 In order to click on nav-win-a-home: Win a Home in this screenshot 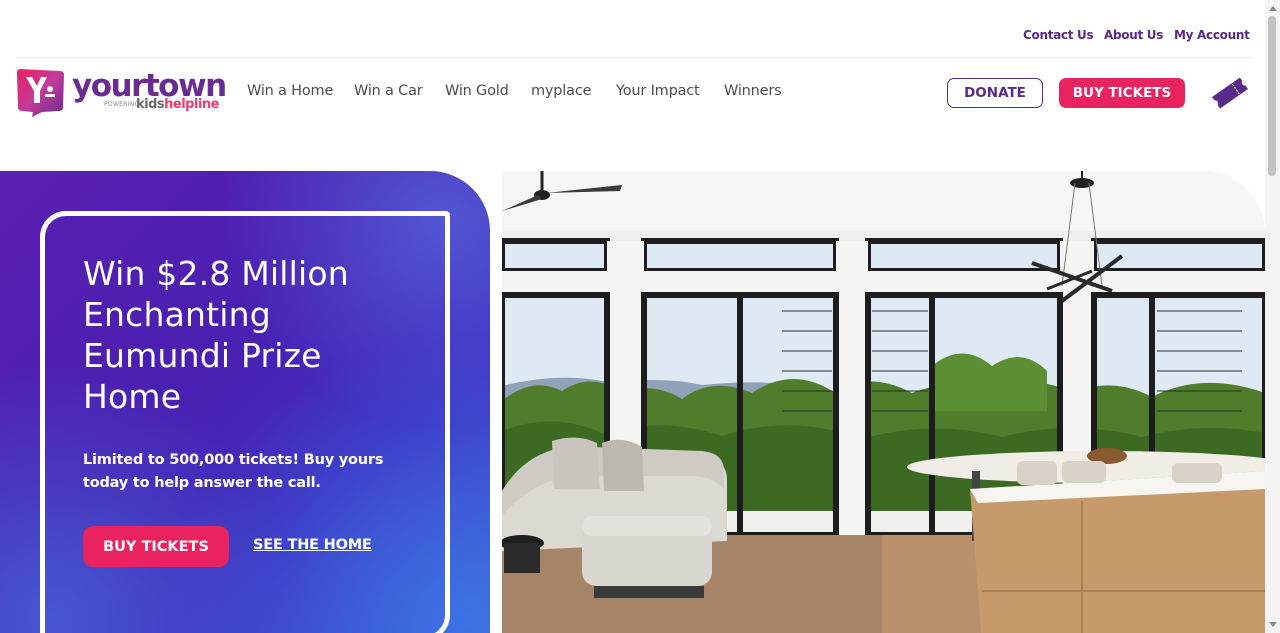, I will do `click(290, 91)`.